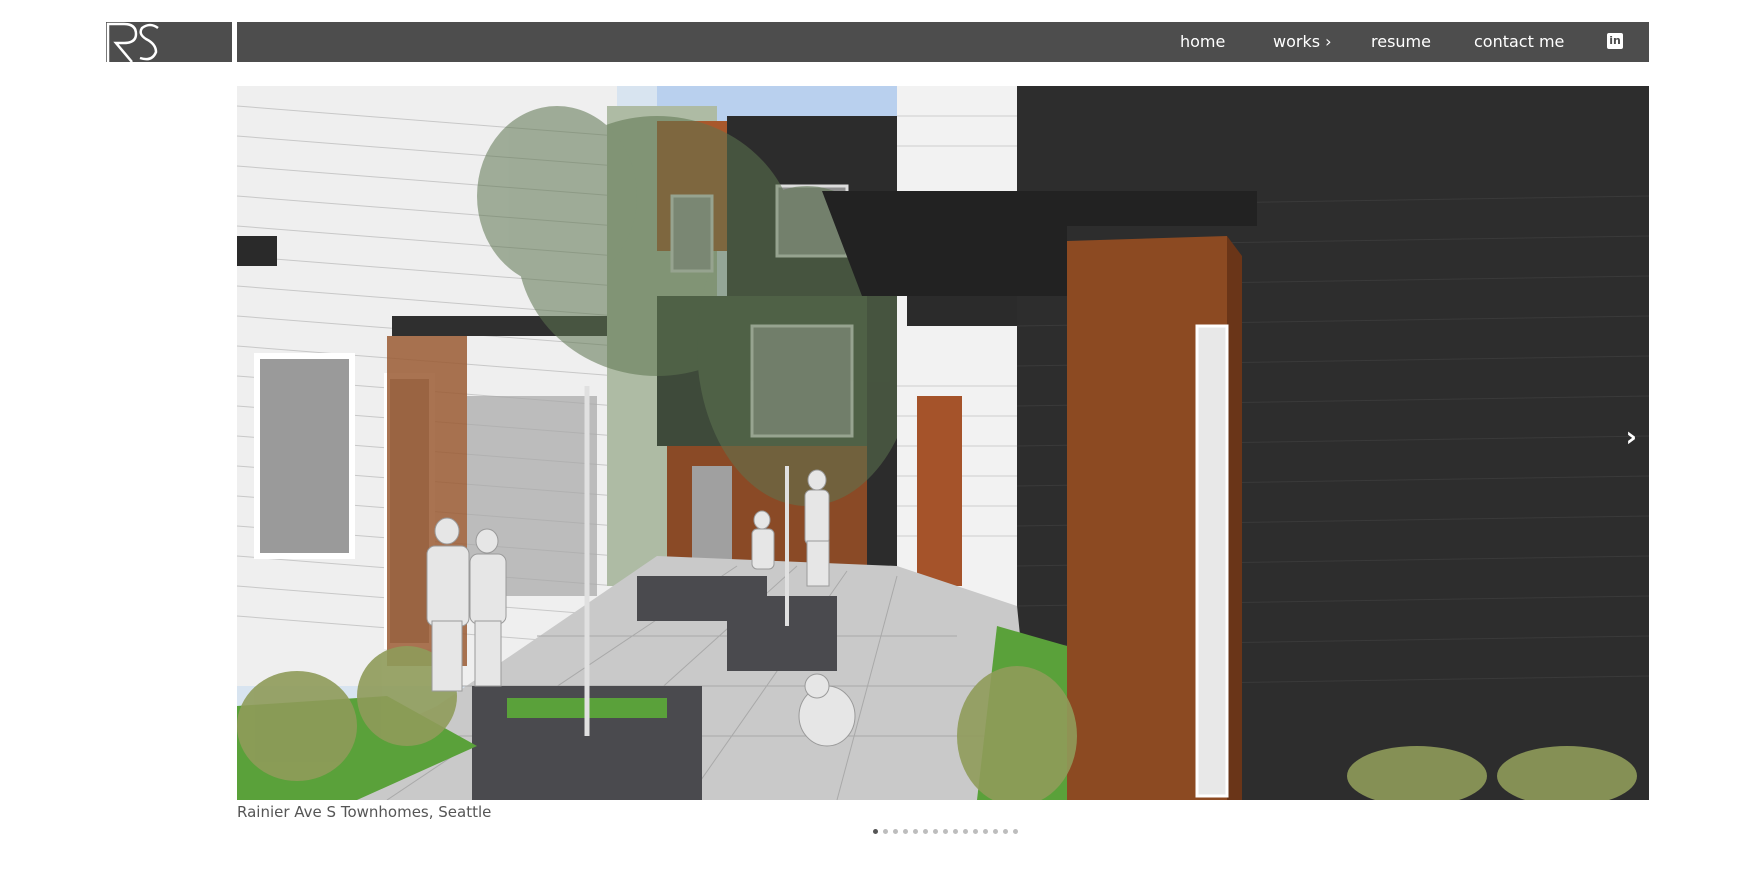 The height and width of the screenshot is (869, 1764). I want to click on next-slide-button: ›, so click(1631, 436).